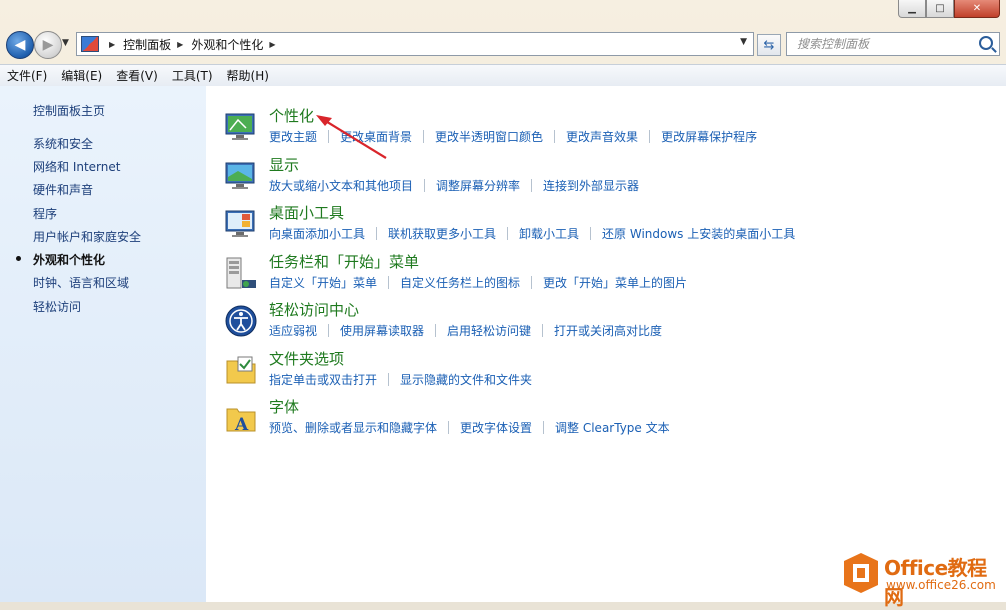  I want to click on link-restore-gadgets: 还原 Windows 上安装的桌面小工具, so click(698, 233).